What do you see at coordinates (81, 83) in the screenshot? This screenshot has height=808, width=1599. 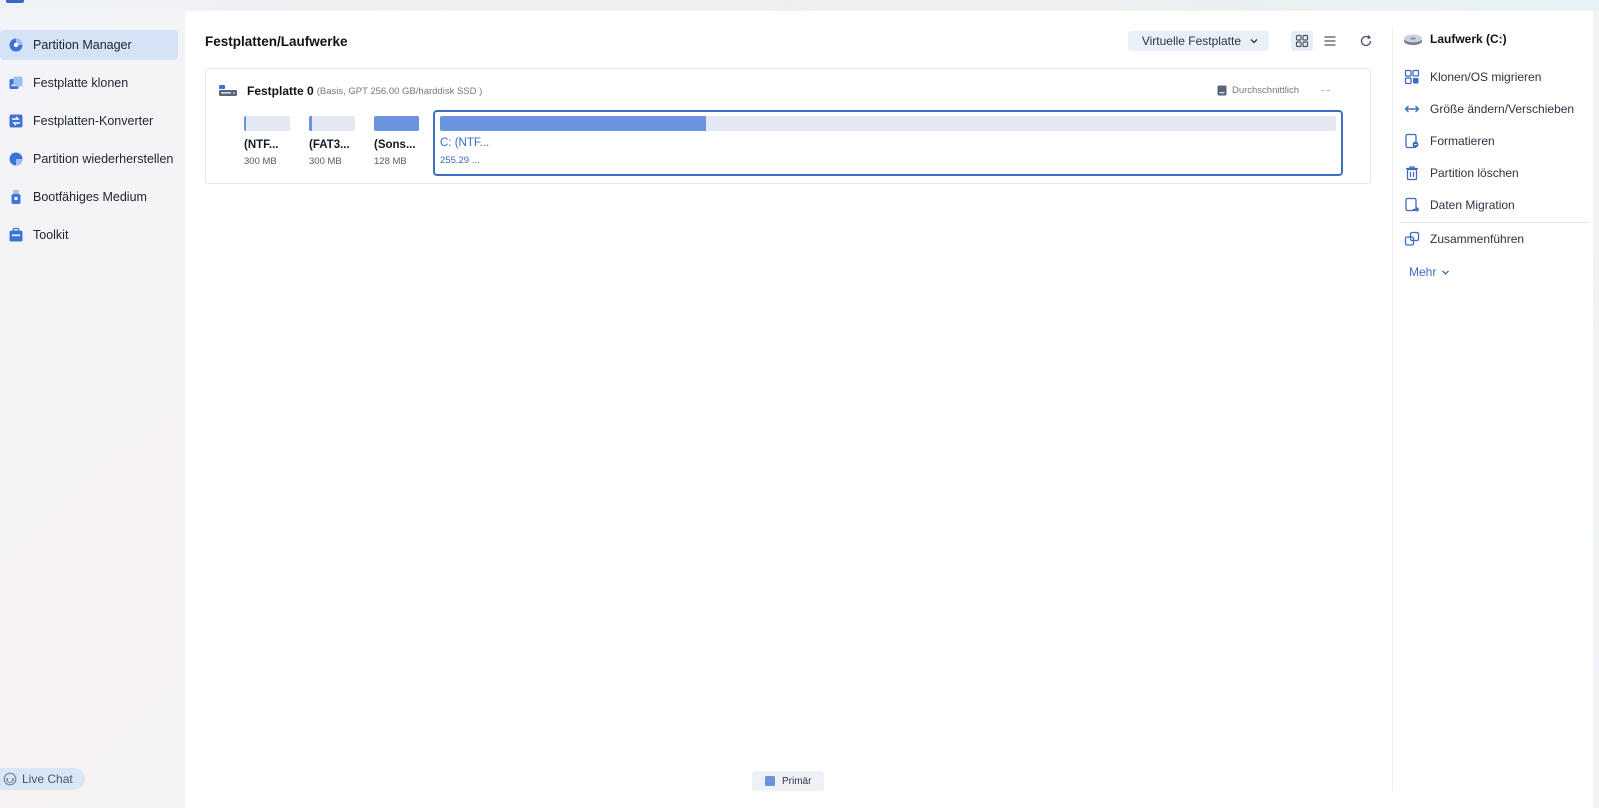 I see `sidebar-item-label: Festplatte klonen` at bounding box center [81, 83].